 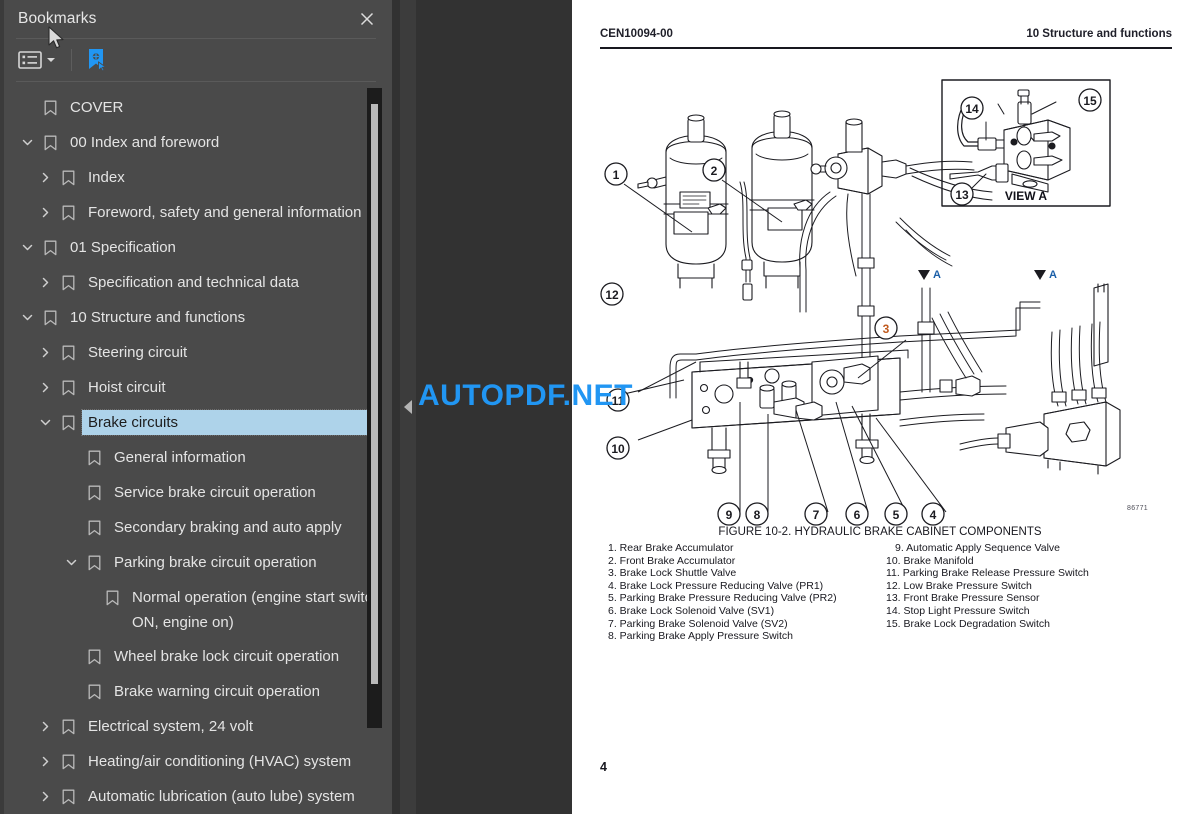 What do you see at coordinates (886, 41) in the screenshot?
I see `page-header: CEN10094-00 10 Structure and functions` at bounding box center [886, 41].